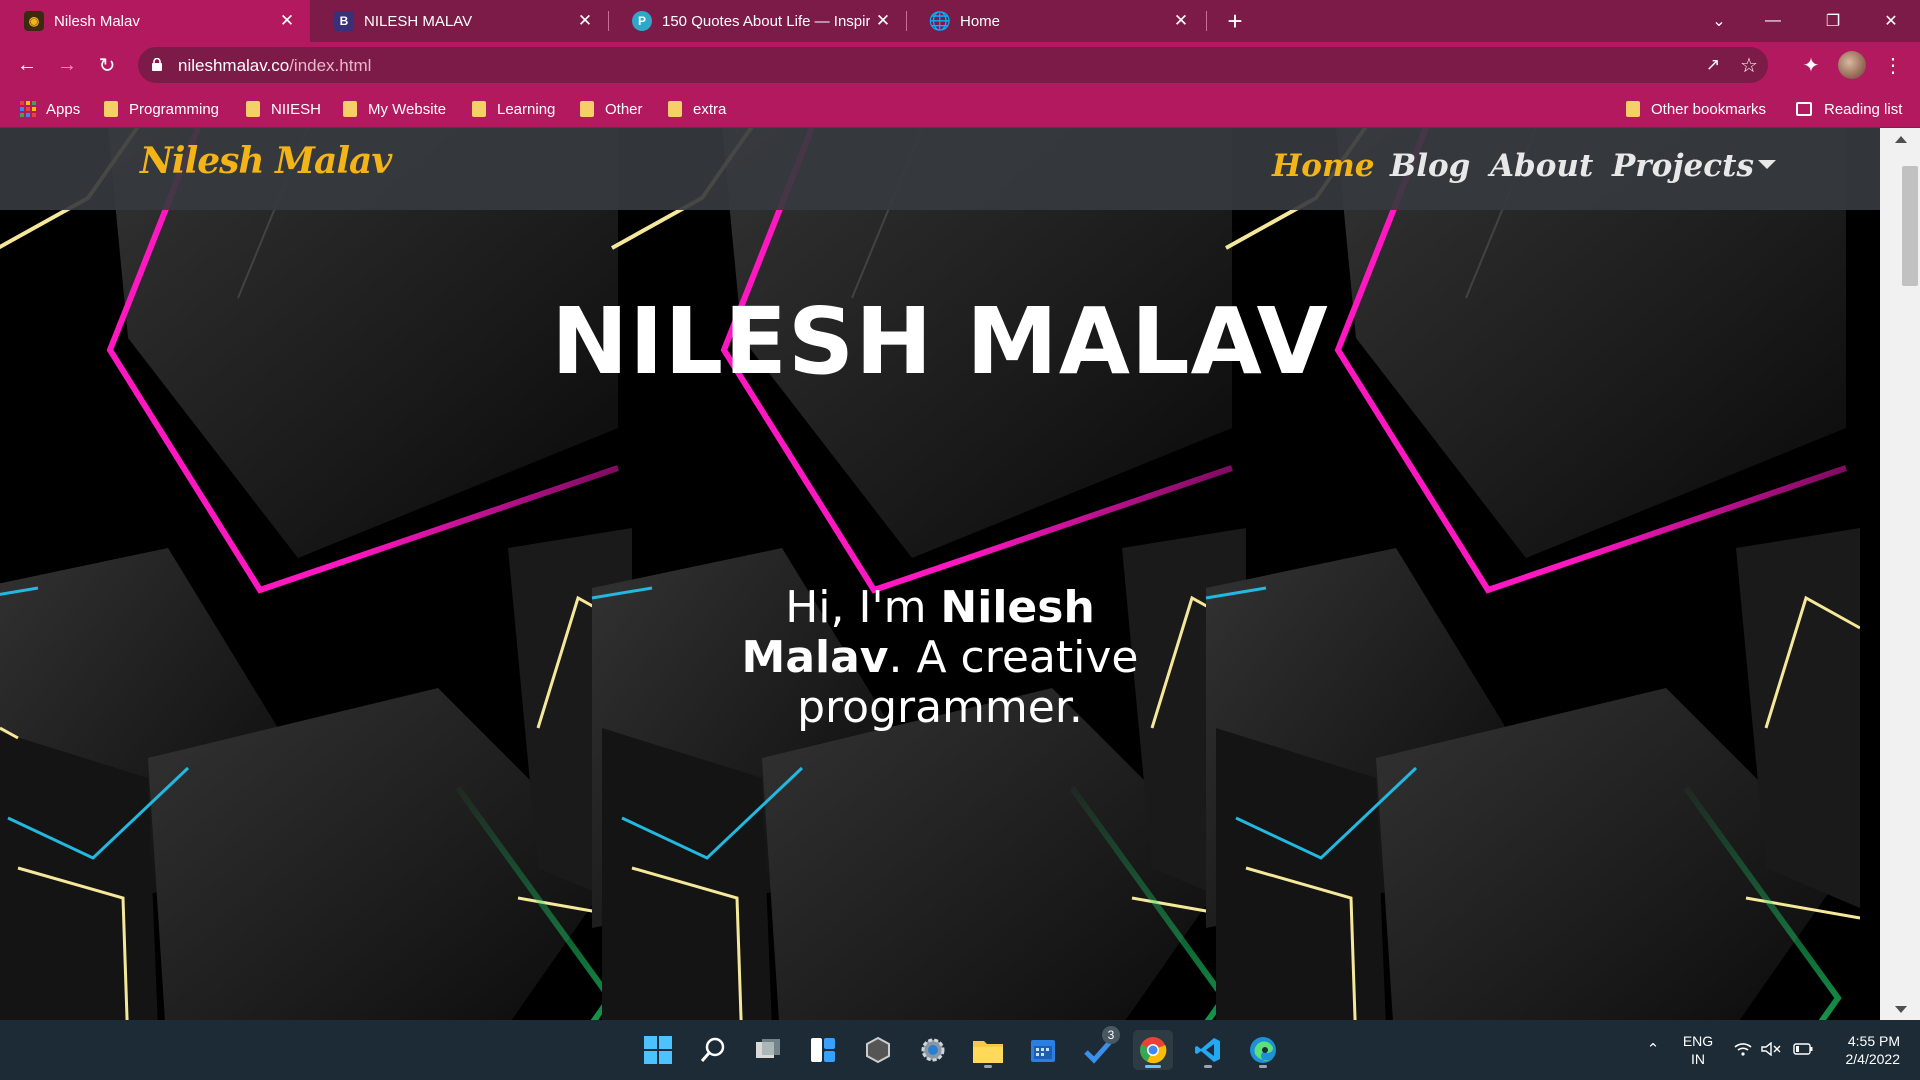  Describe the element at coordinates (1833, 21) in the screenshot. I see `restore-button: ❐` at that location.